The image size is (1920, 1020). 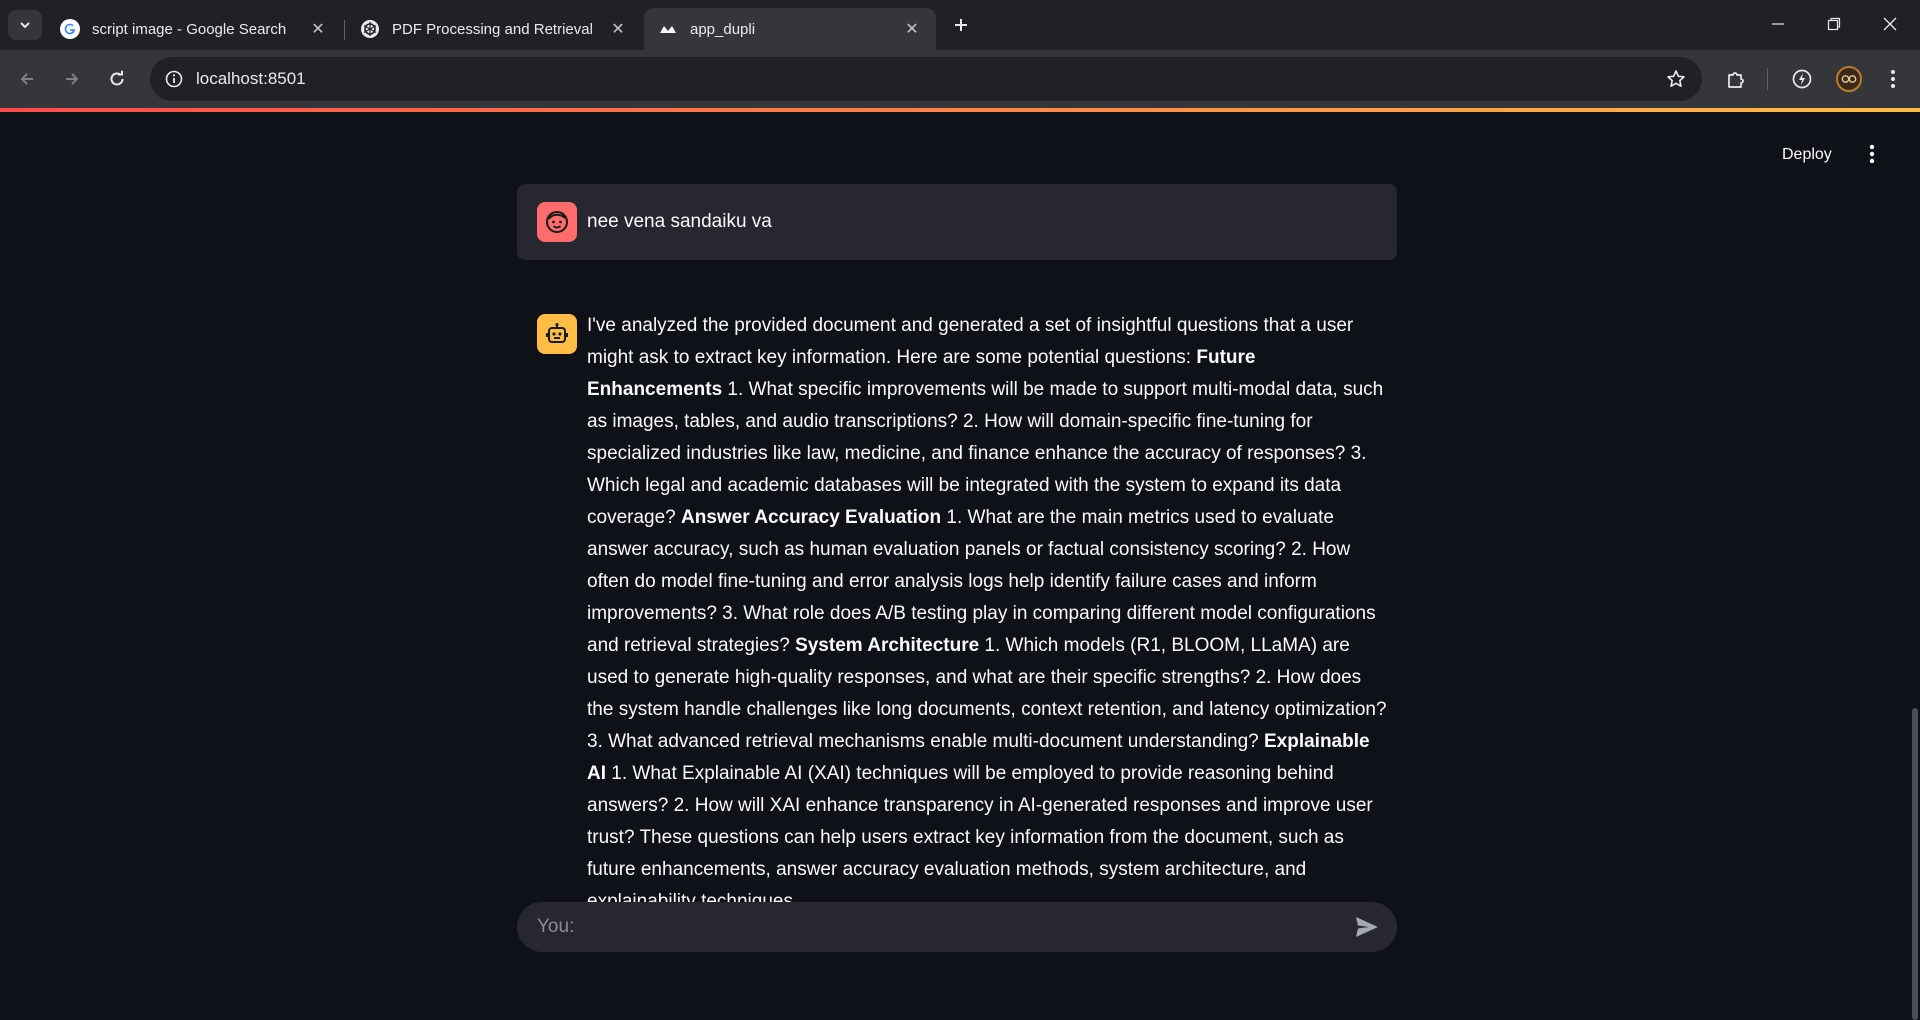 I want to click on info-icon, so click(x=174, y=79).